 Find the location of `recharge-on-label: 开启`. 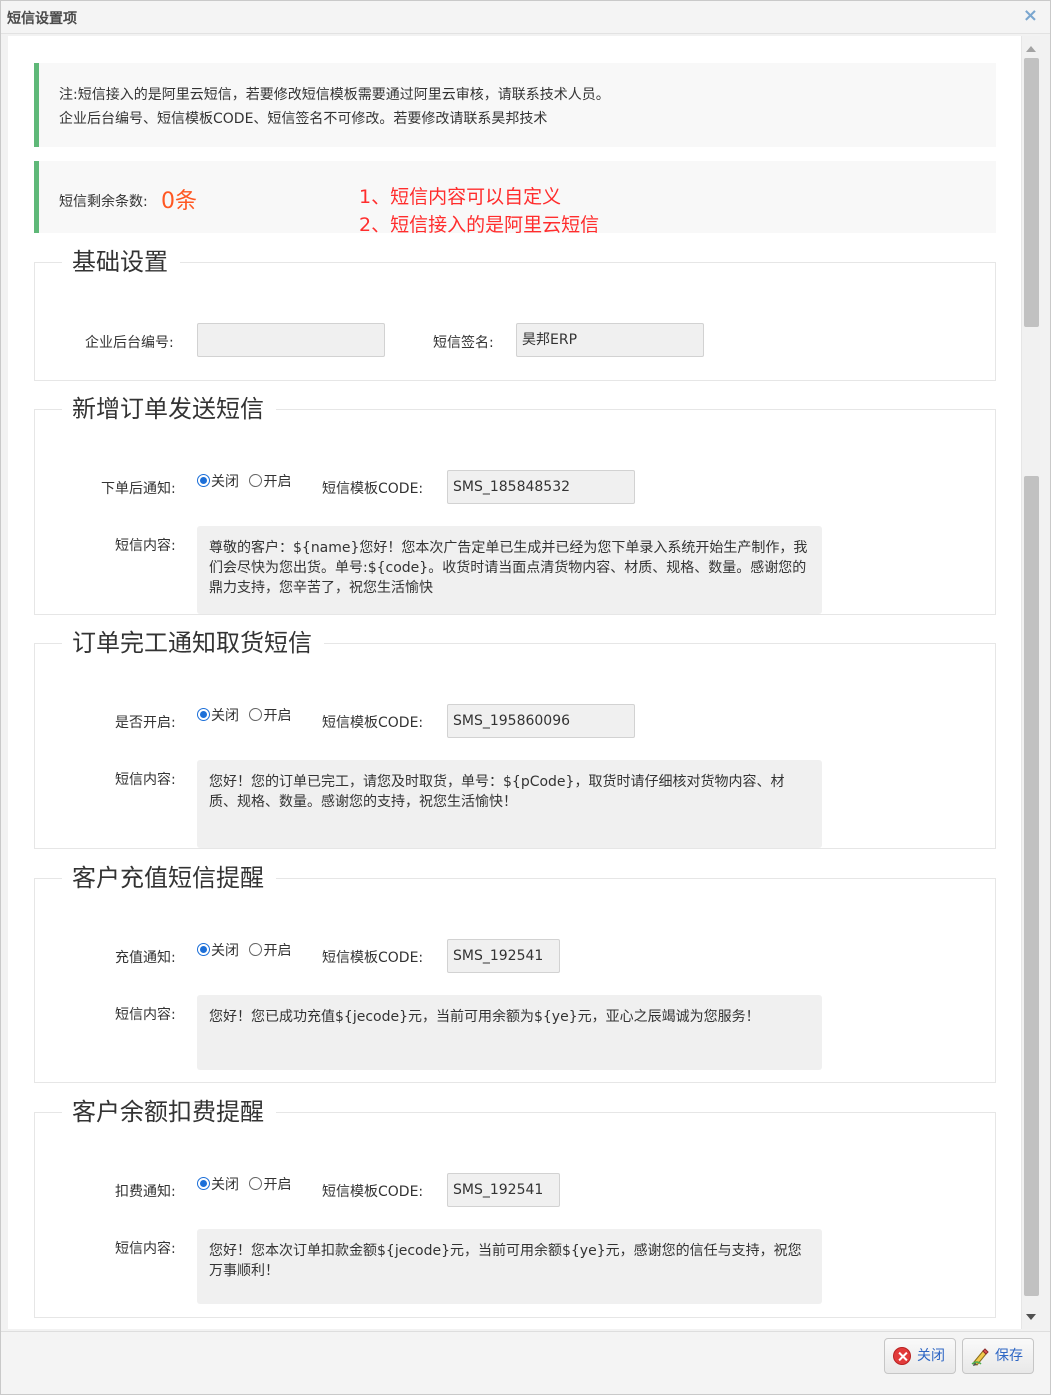

recharge-on-label: 开启 is located at coordinates (277, 951).